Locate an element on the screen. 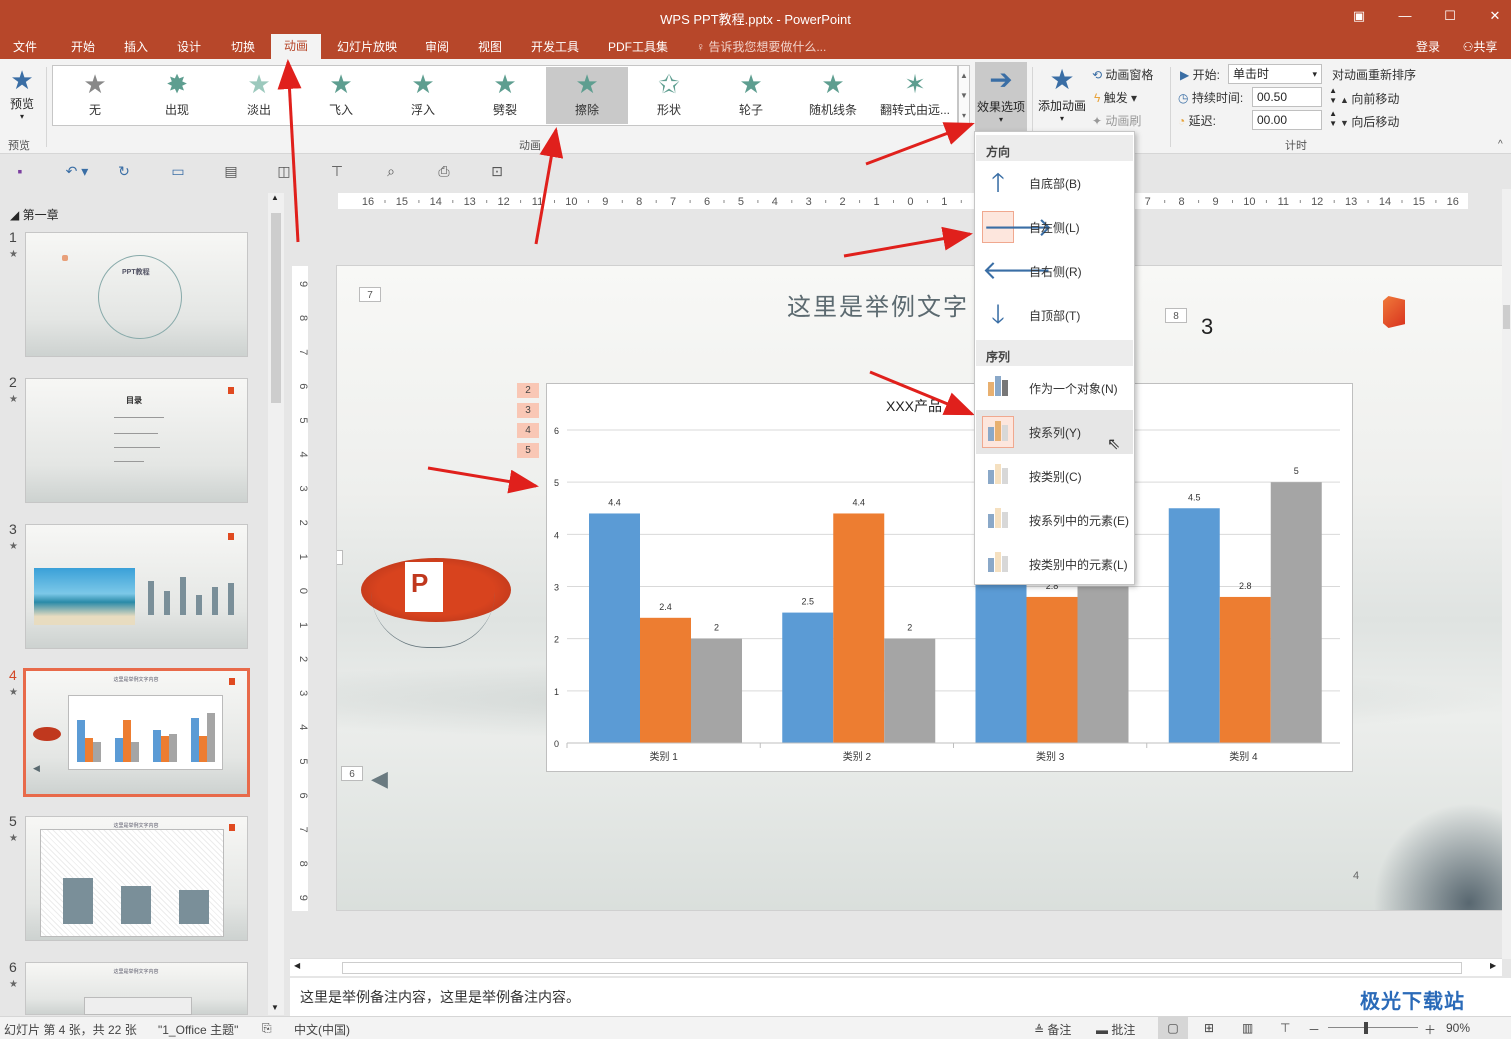 The image size is (1511, 1039). tab-home: 开始 is located at coordinates (83, 48).